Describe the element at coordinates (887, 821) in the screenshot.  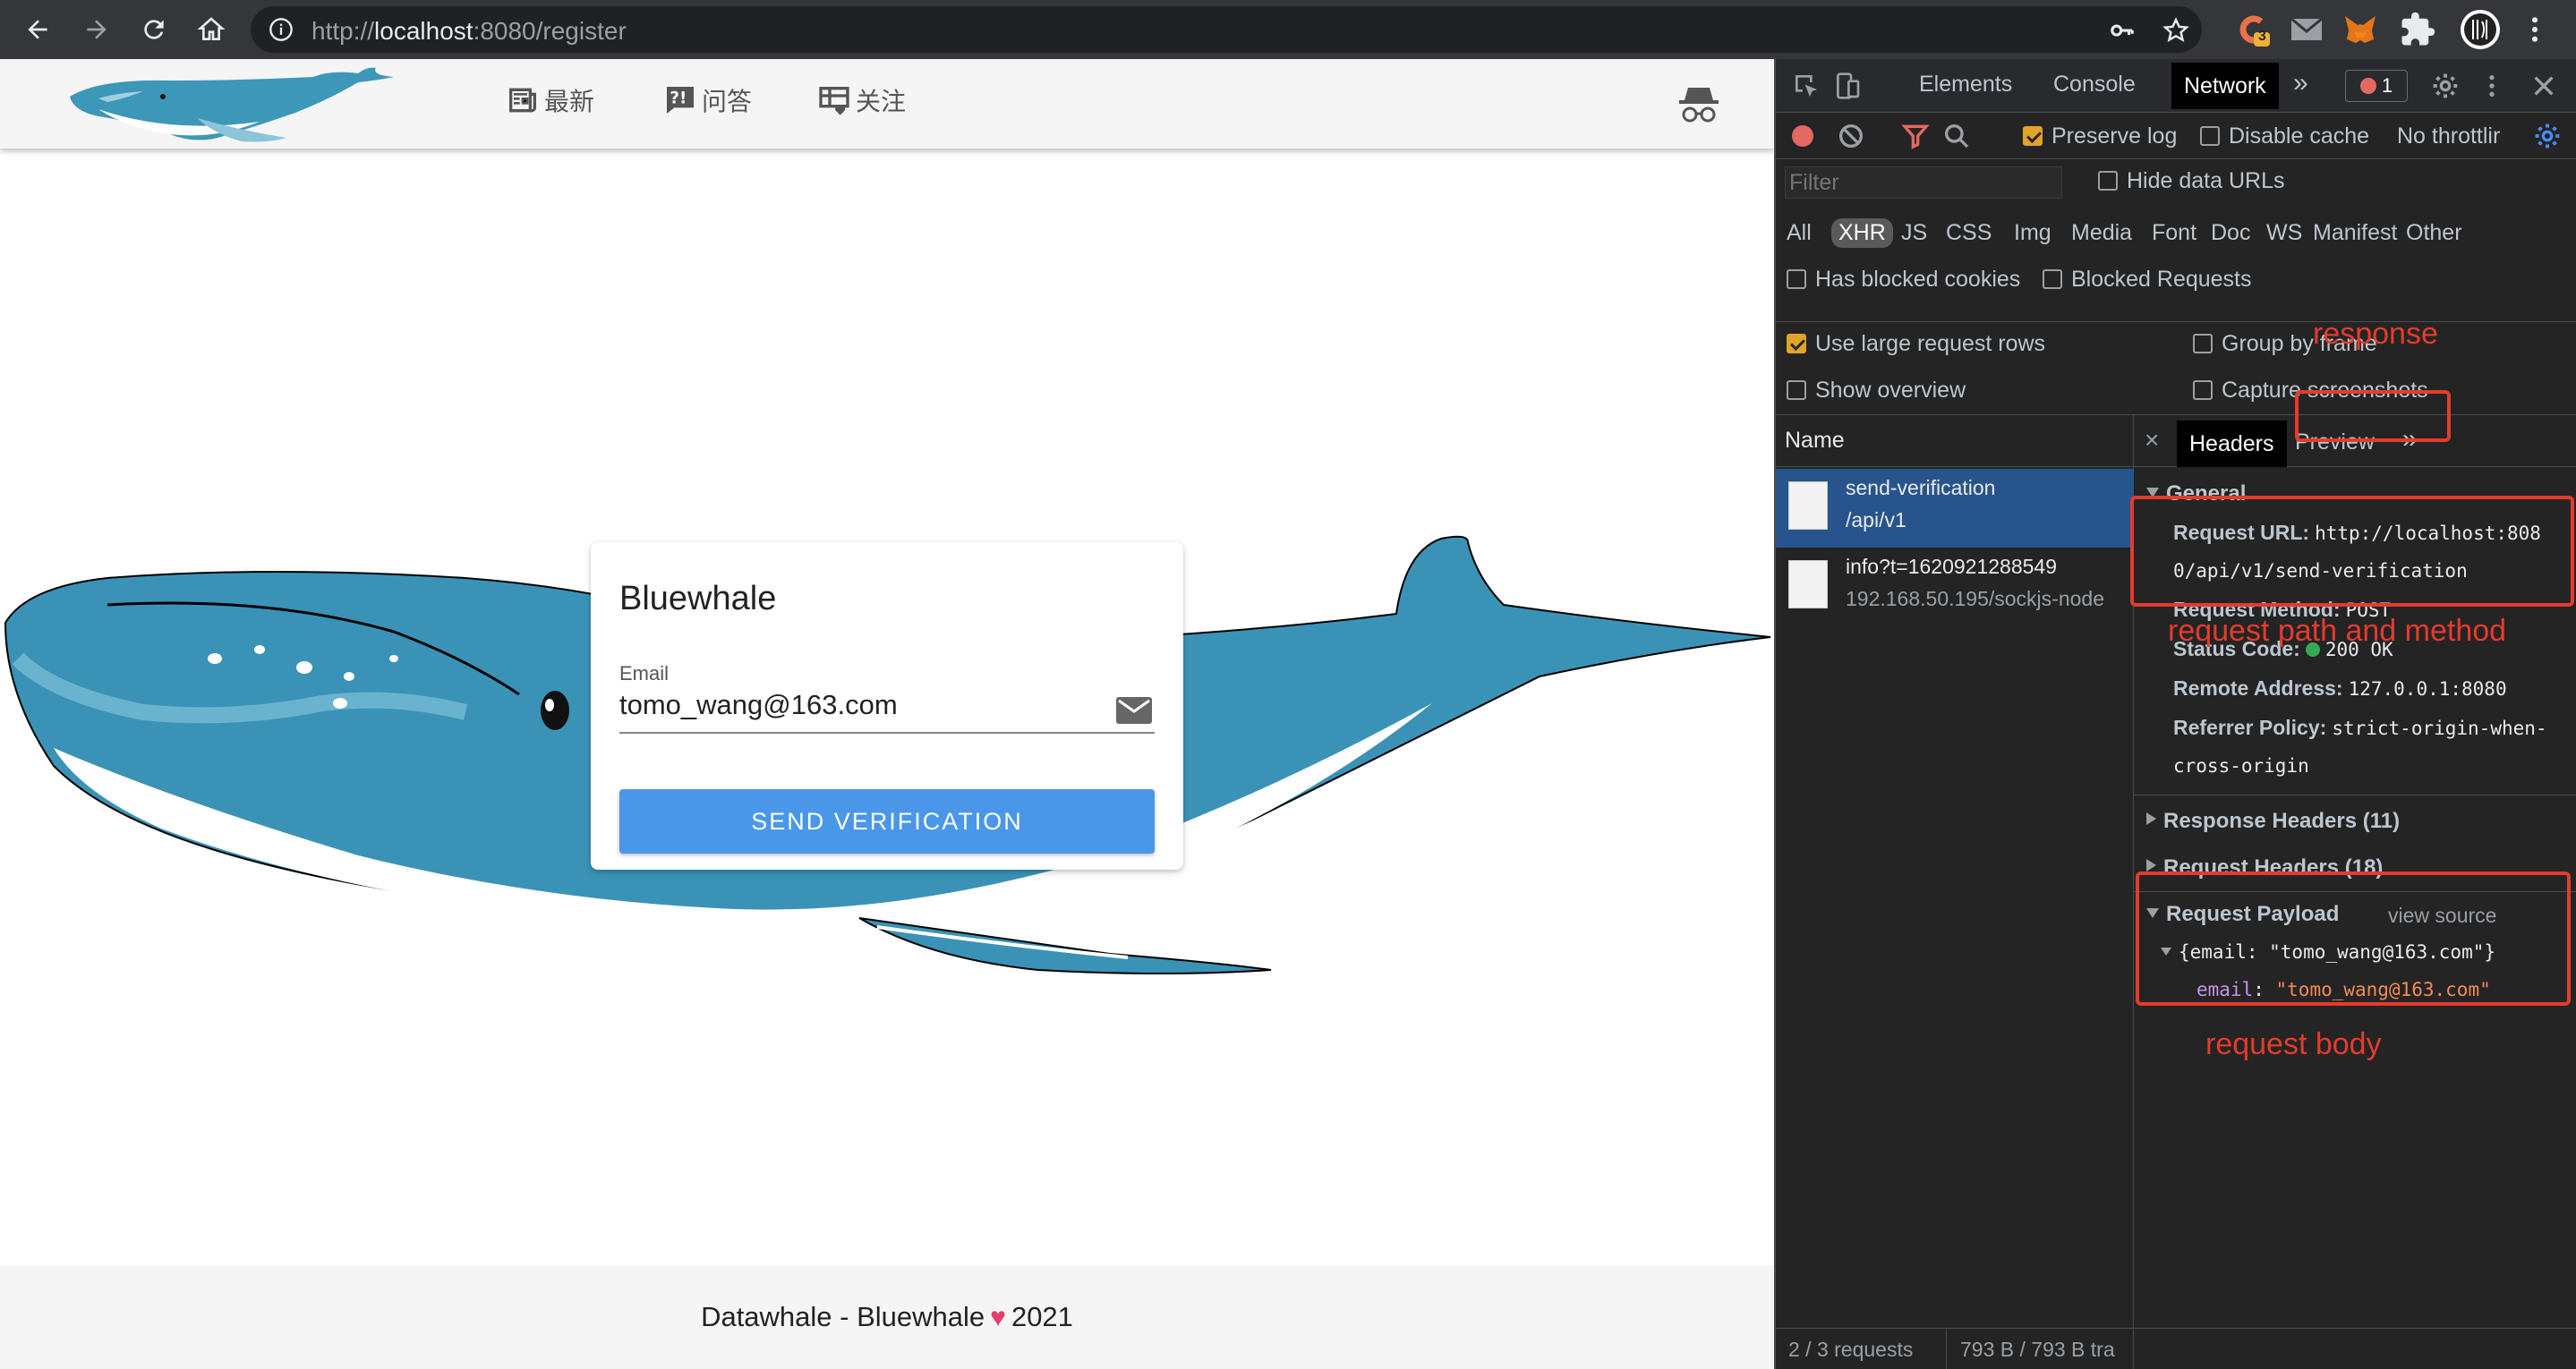
I see `send-verification-button: SEND VERIFICATION` at that location.